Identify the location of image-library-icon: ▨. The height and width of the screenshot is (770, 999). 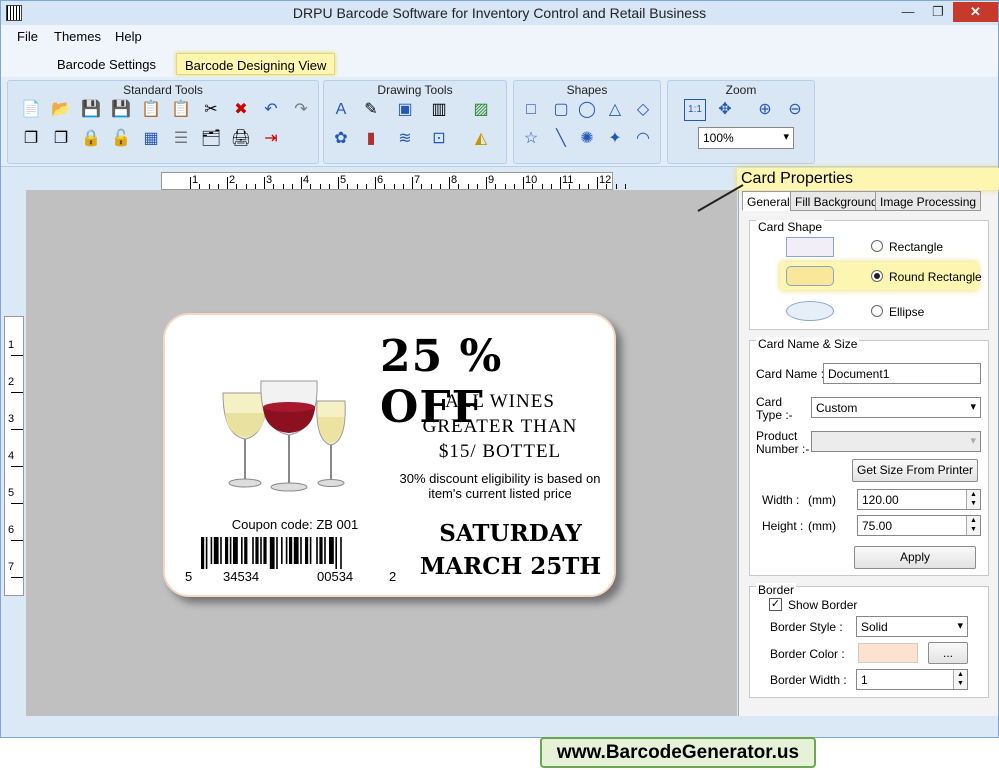
(481, 110).